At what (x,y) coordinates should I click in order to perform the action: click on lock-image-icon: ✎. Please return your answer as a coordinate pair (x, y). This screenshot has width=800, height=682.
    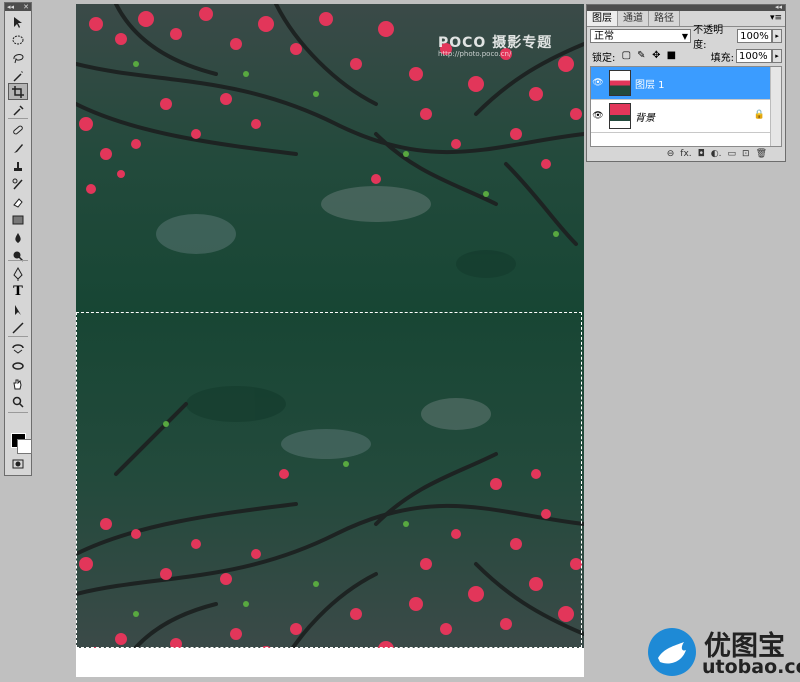
    Looking at the image, I should click on (641, 56).